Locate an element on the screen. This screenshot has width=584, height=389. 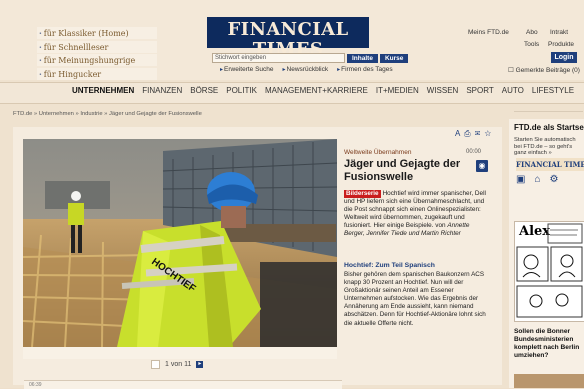
nav-politik: POLITIK is located at coordinates (241, 91).